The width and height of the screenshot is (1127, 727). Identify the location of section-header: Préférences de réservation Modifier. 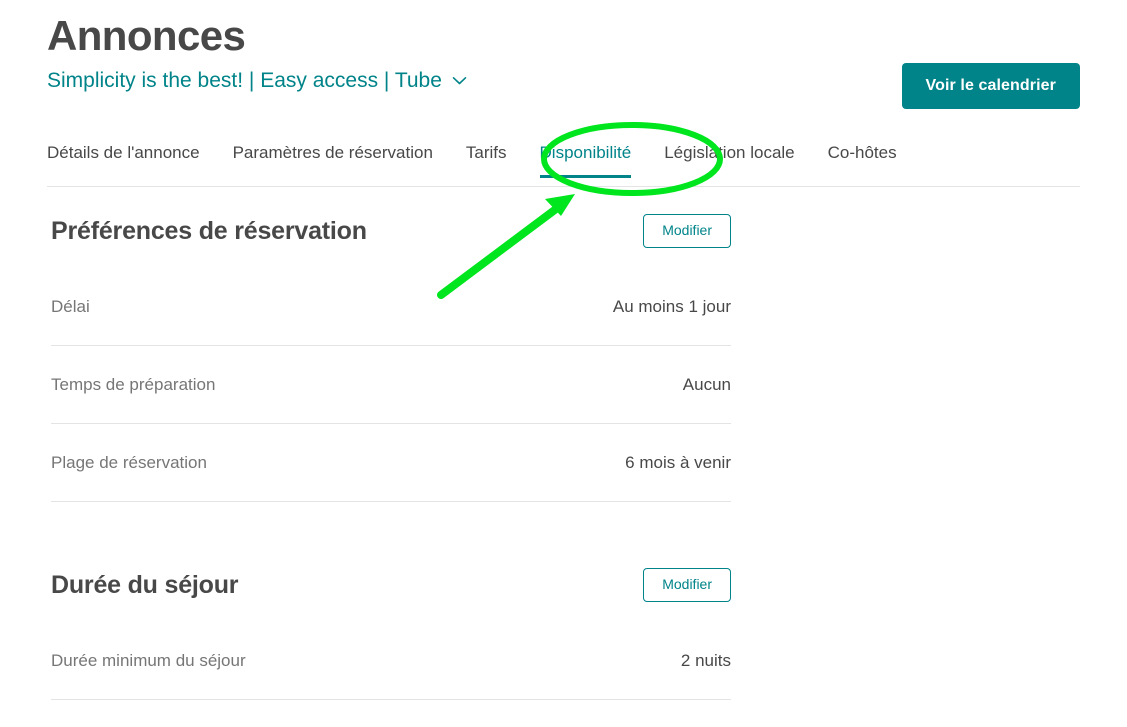
(391, 231).